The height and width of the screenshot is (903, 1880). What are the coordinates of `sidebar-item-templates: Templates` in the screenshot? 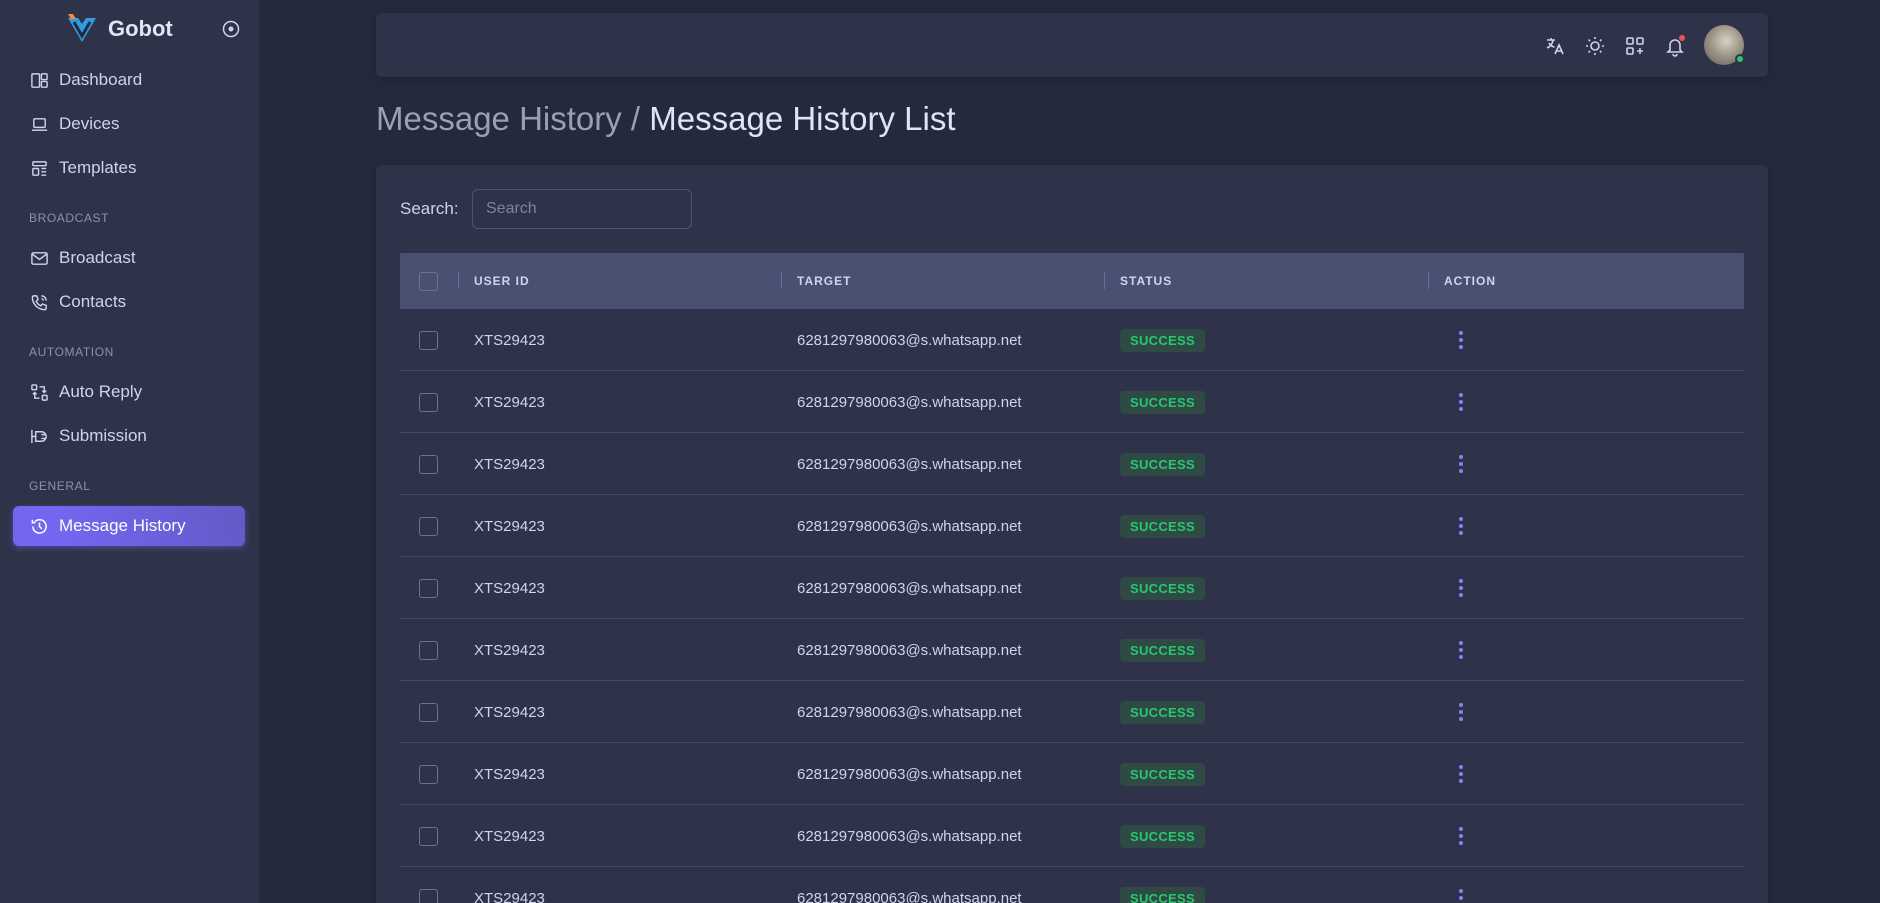 It's located at (129, 168).